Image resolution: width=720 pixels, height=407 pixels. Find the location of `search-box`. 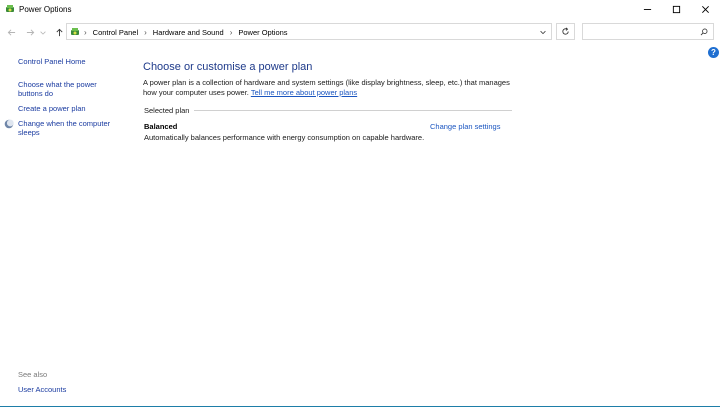

search-box is located at coordinates (648, 31).